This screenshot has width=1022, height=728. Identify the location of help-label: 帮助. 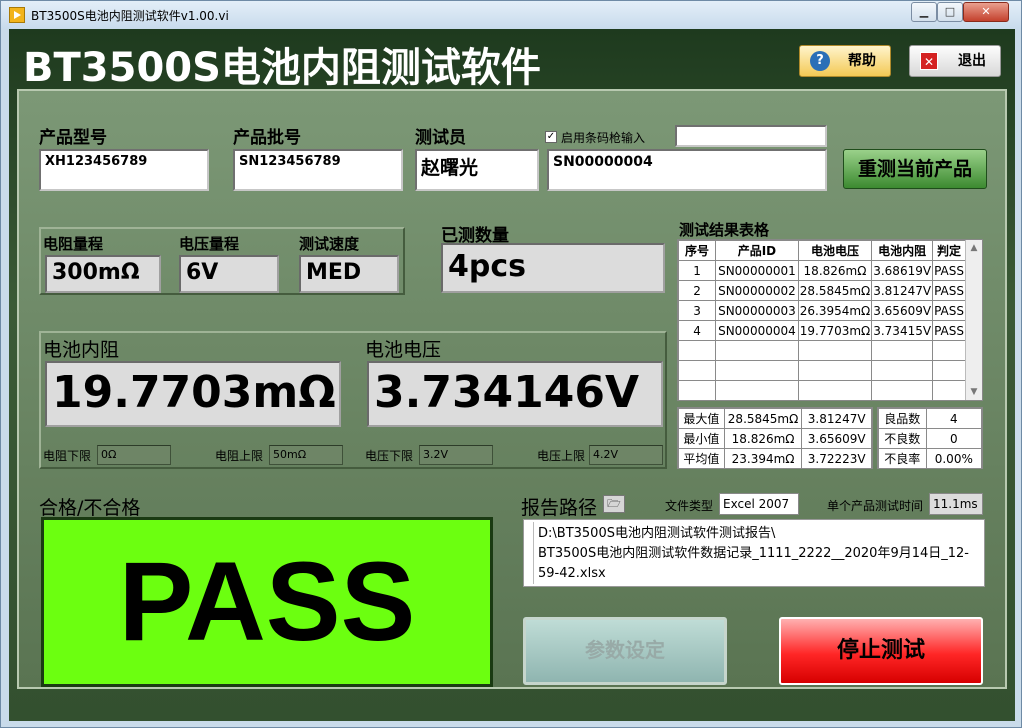
(862, 61).